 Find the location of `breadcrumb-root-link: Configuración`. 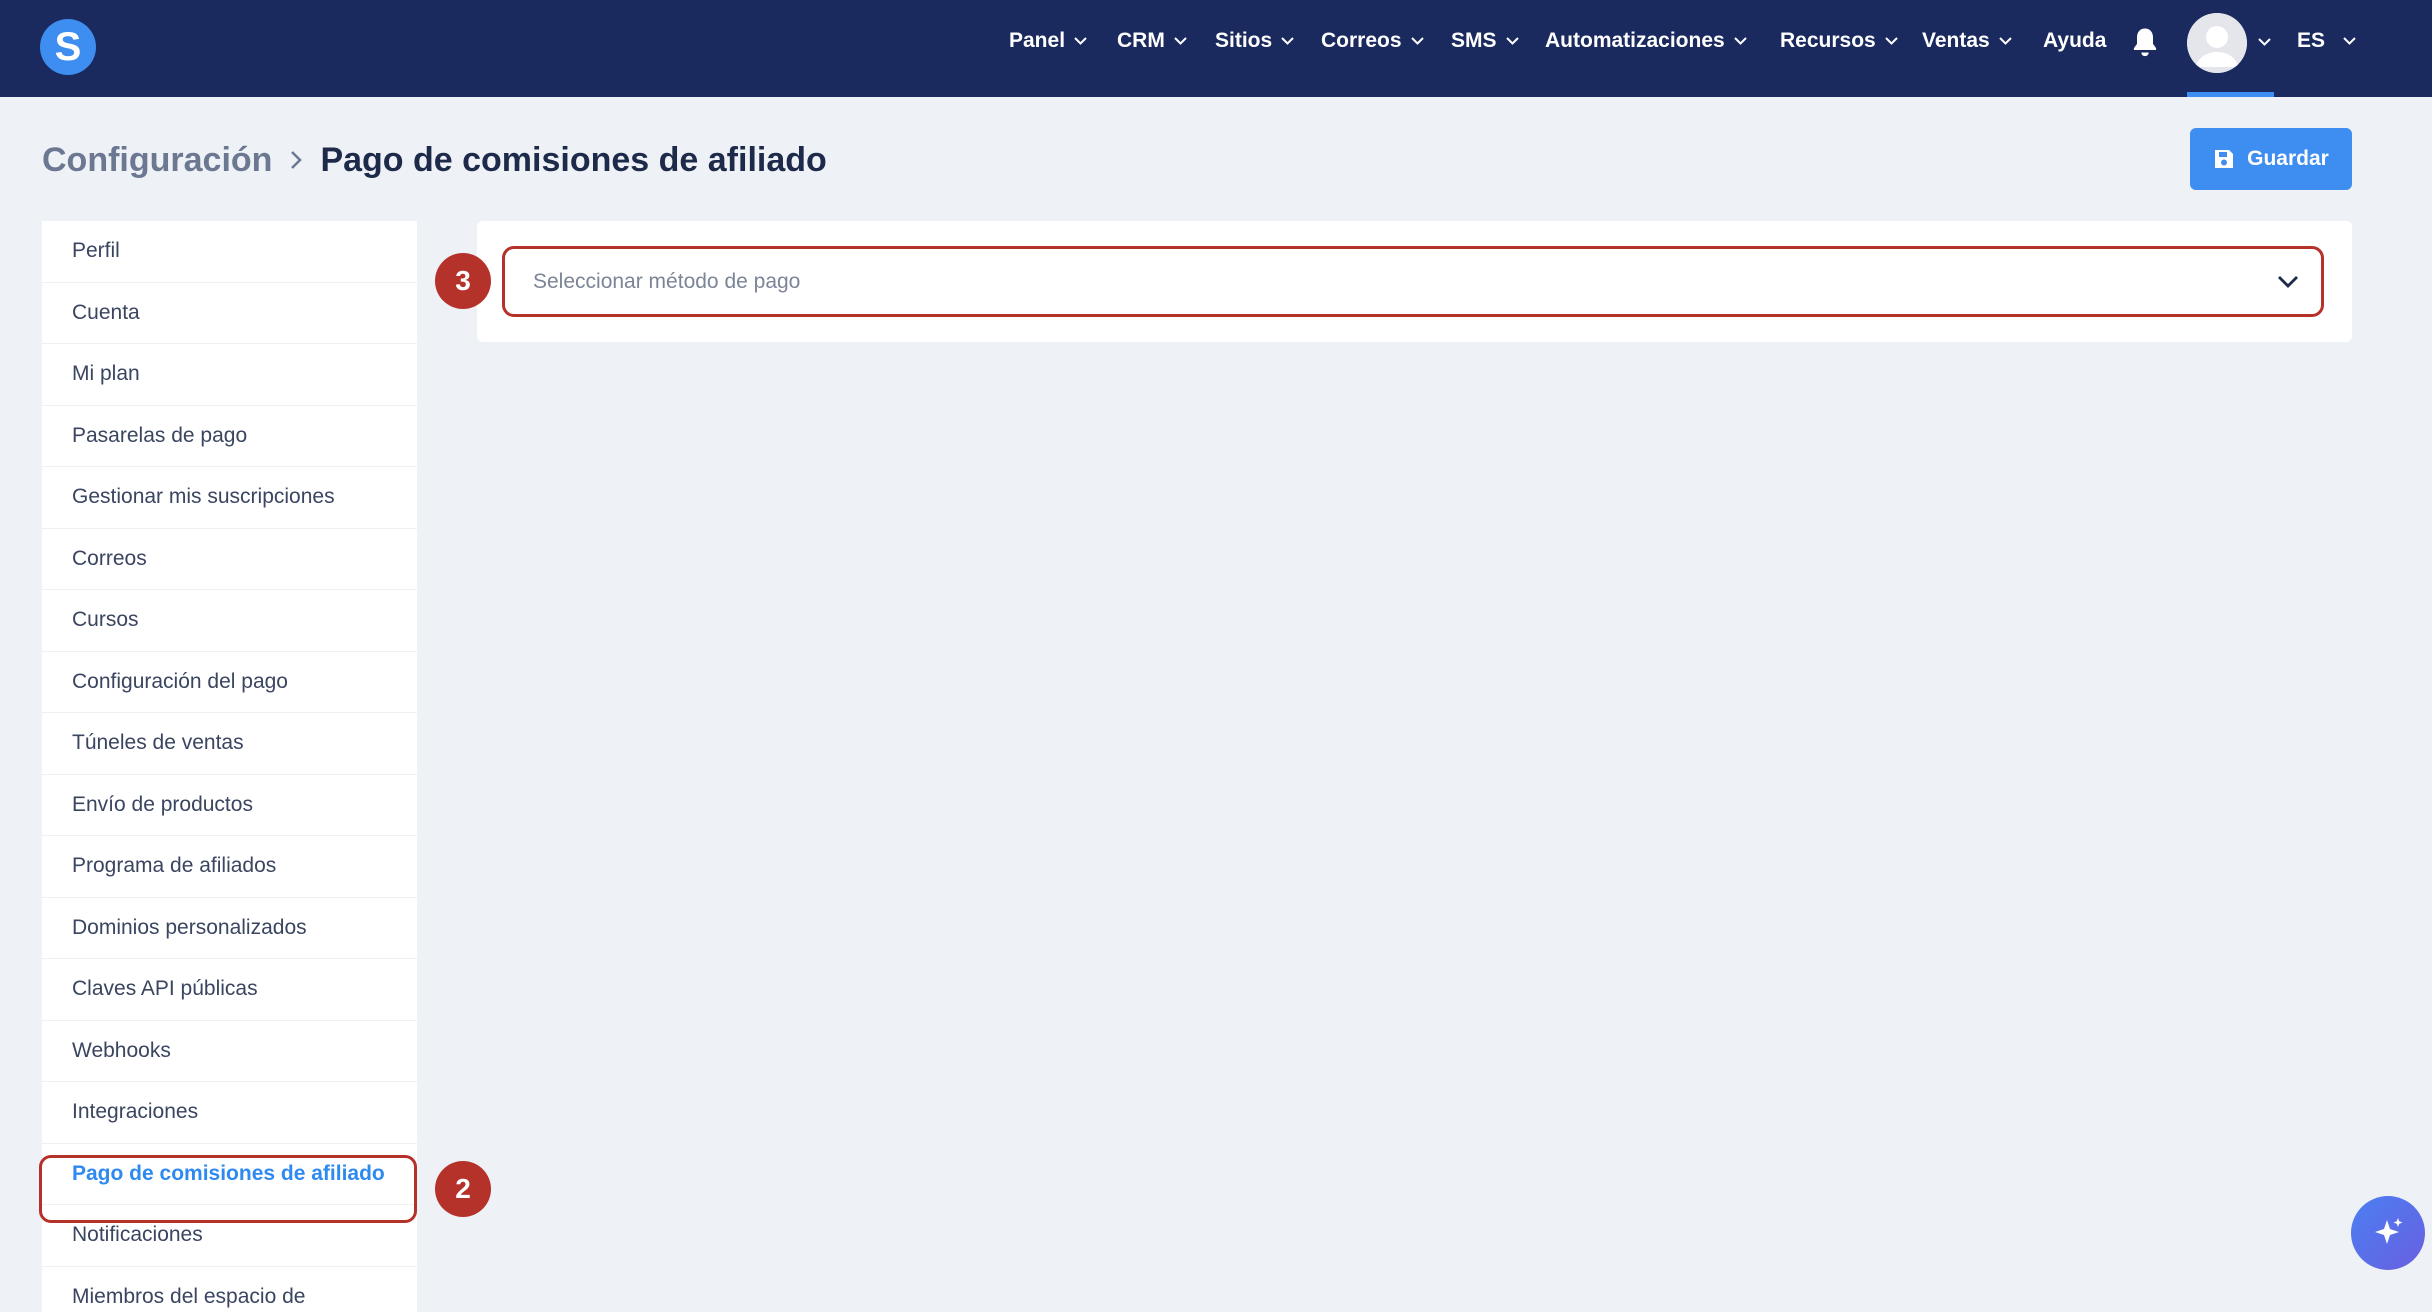

breadcrumb-root-link: Configuración is located at coordinates (157, 160).